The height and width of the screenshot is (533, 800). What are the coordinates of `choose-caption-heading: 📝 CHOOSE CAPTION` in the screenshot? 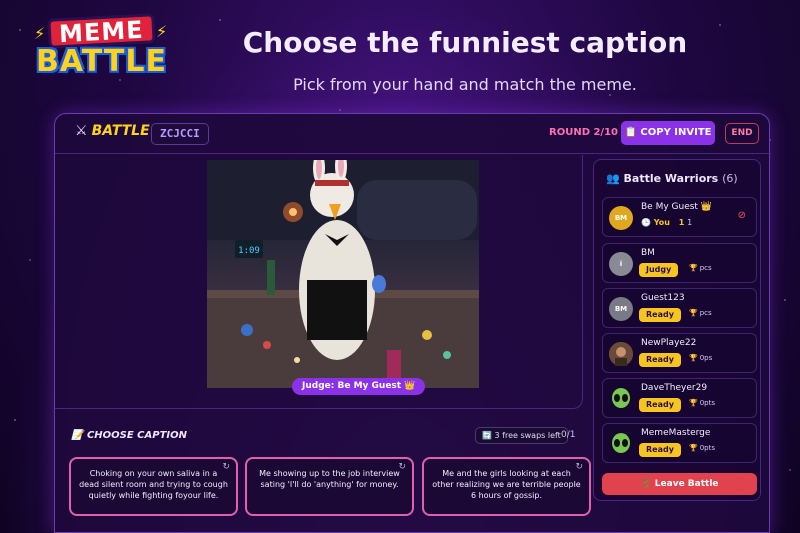 It's located at (129, 435).